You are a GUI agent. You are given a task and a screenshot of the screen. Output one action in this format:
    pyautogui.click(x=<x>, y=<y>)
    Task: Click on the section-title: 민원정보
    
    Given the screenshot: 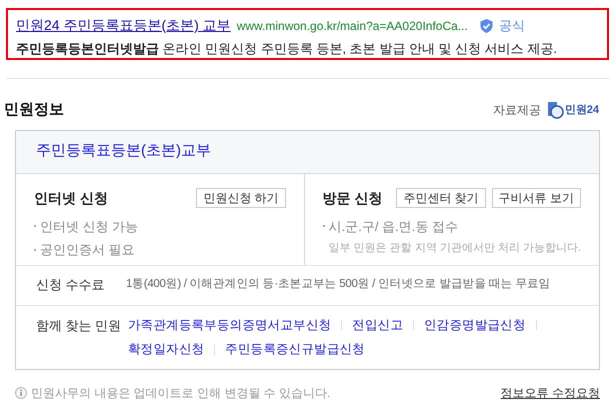 What is the action you would take?
    pyautogui.click(x=34, y=110)
    